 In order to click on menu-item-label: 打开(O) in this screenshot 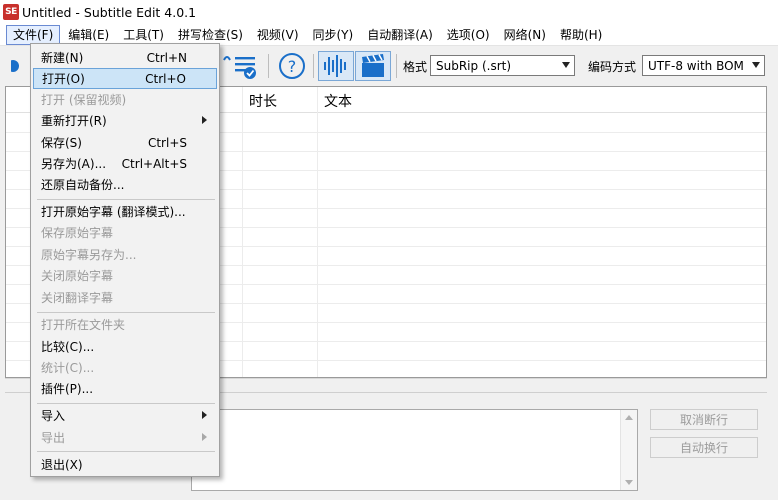, I will do `click(63, 79)`.